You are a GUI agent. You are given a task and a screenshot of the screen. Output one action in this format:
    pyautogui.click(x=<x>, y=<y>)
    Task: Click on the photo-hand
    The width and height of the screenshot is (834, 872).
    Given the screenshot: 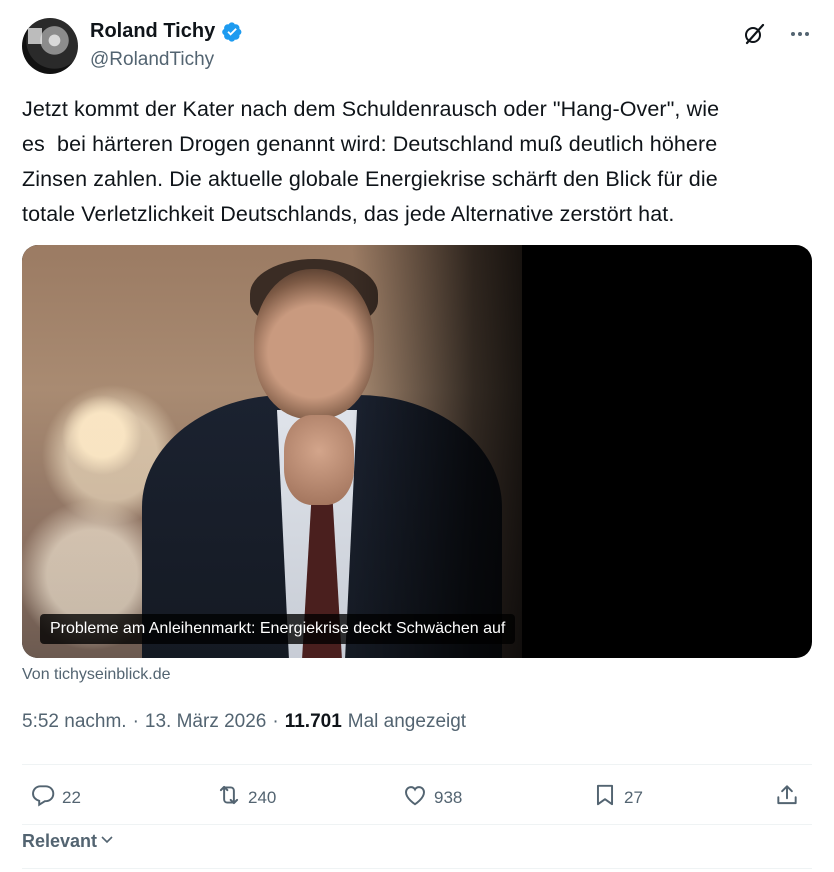 What is the action you would take?
    pyautogui.click(x=319, y=460)
    